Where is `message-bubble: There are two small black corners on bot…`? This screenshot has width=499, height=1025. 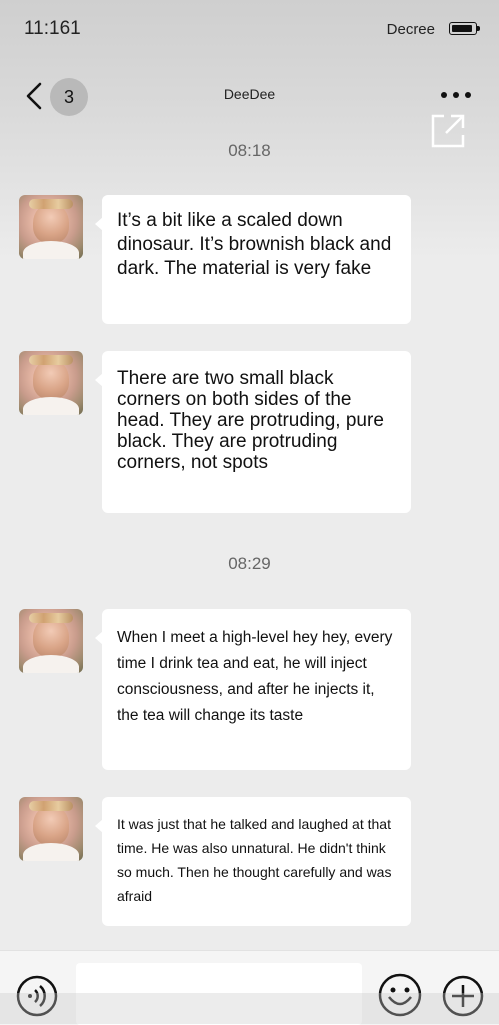
message-bubble: There are two small black corners on bot… is located at coordinates (253, 432).